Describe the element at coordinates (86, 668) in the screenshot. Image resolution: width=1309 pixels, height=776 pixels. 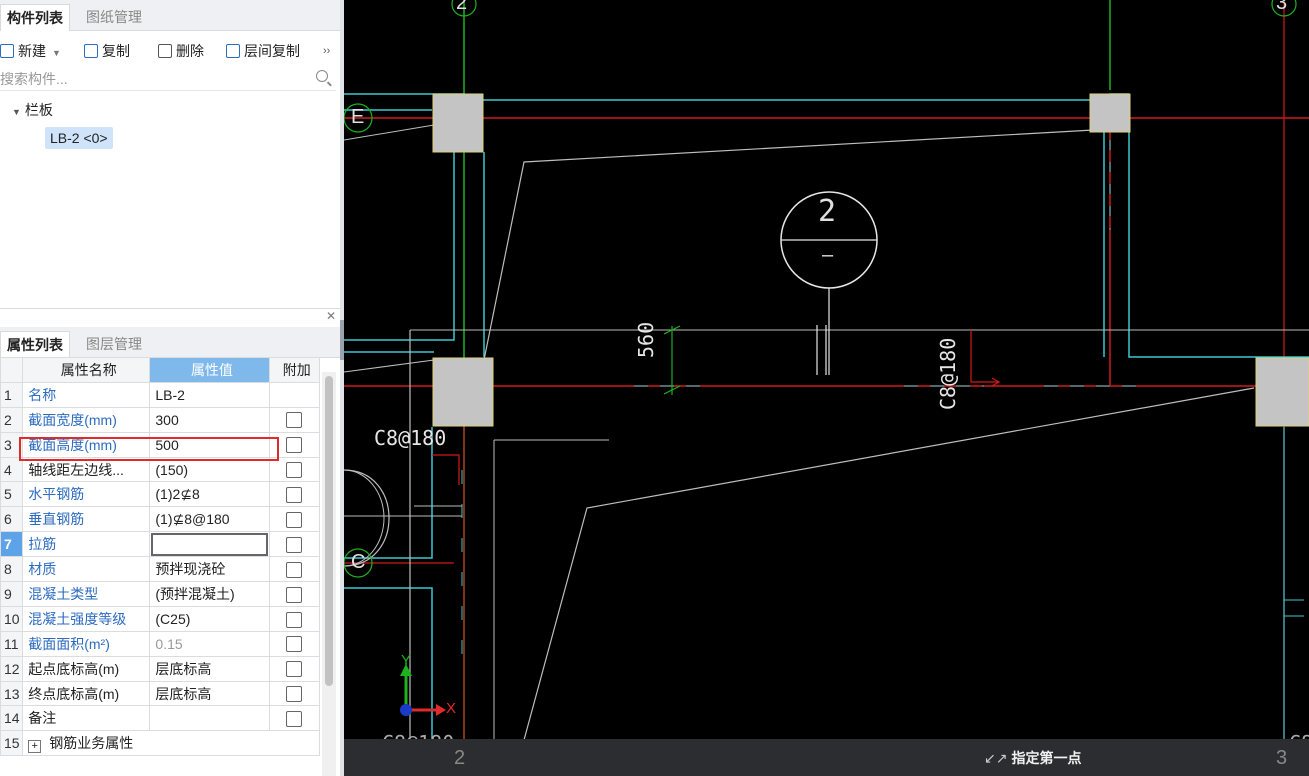
I see `property-name: 起点底标高(m)` at that location.